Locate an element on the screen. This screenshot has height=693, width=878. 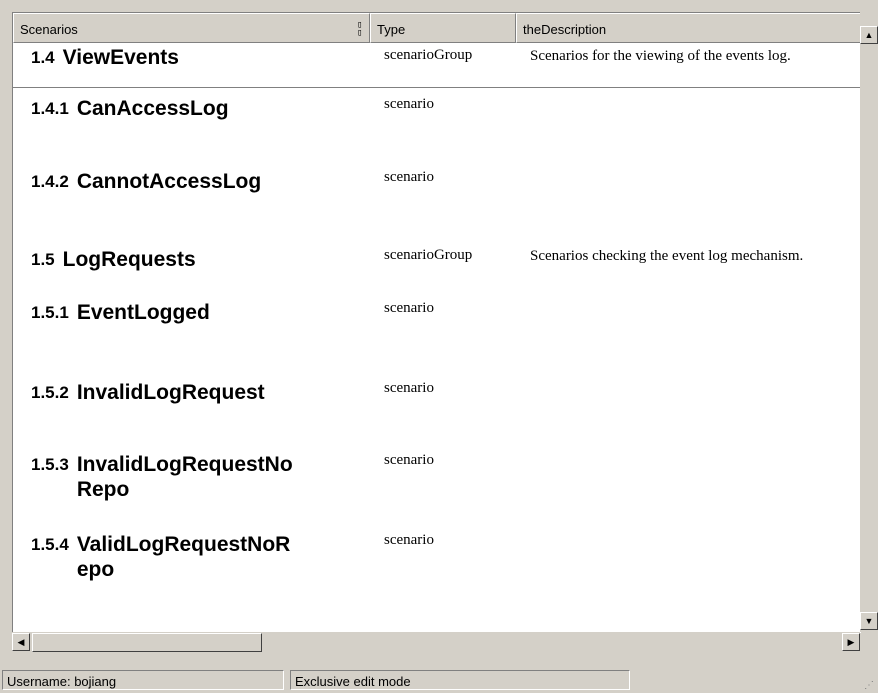
scroll-down-icon: ▼ is located at coordinates (869, 621).